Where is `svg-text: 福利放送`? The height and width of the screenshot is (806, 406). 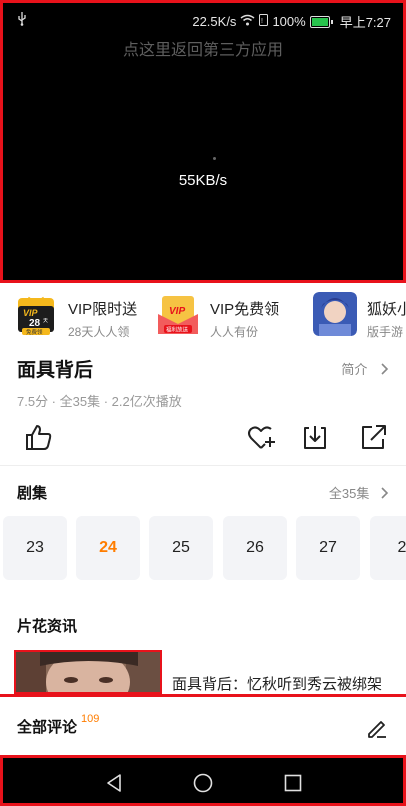 svg-text: 福利放送 is located at coordinates (177, 330).